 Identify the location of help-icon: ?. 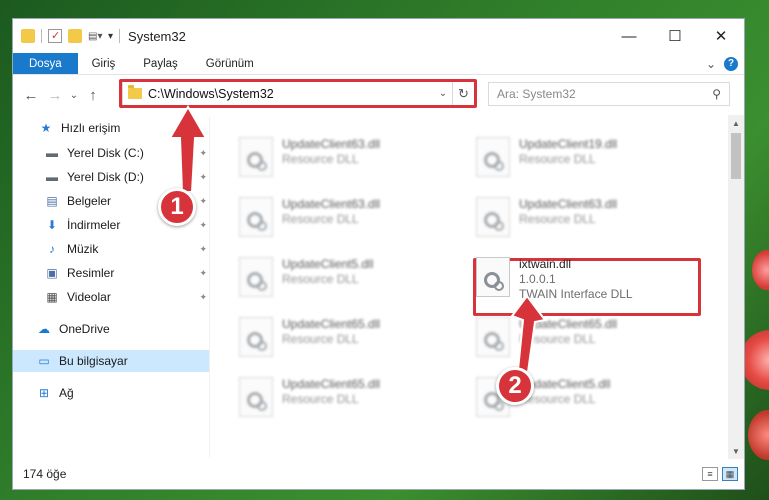
(731, 63).